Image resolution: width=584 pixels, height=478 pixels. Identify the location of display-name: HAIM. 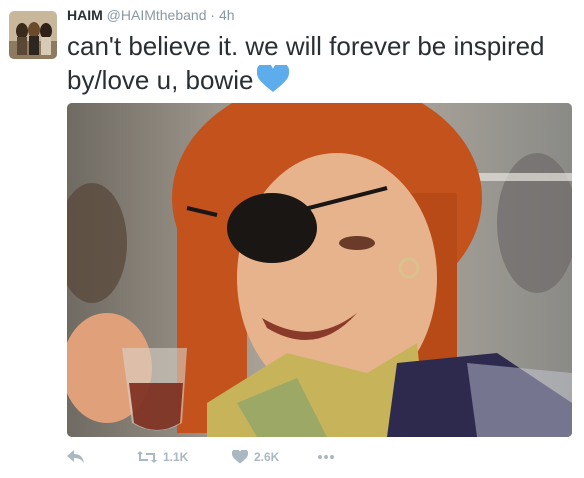
(85, 15).